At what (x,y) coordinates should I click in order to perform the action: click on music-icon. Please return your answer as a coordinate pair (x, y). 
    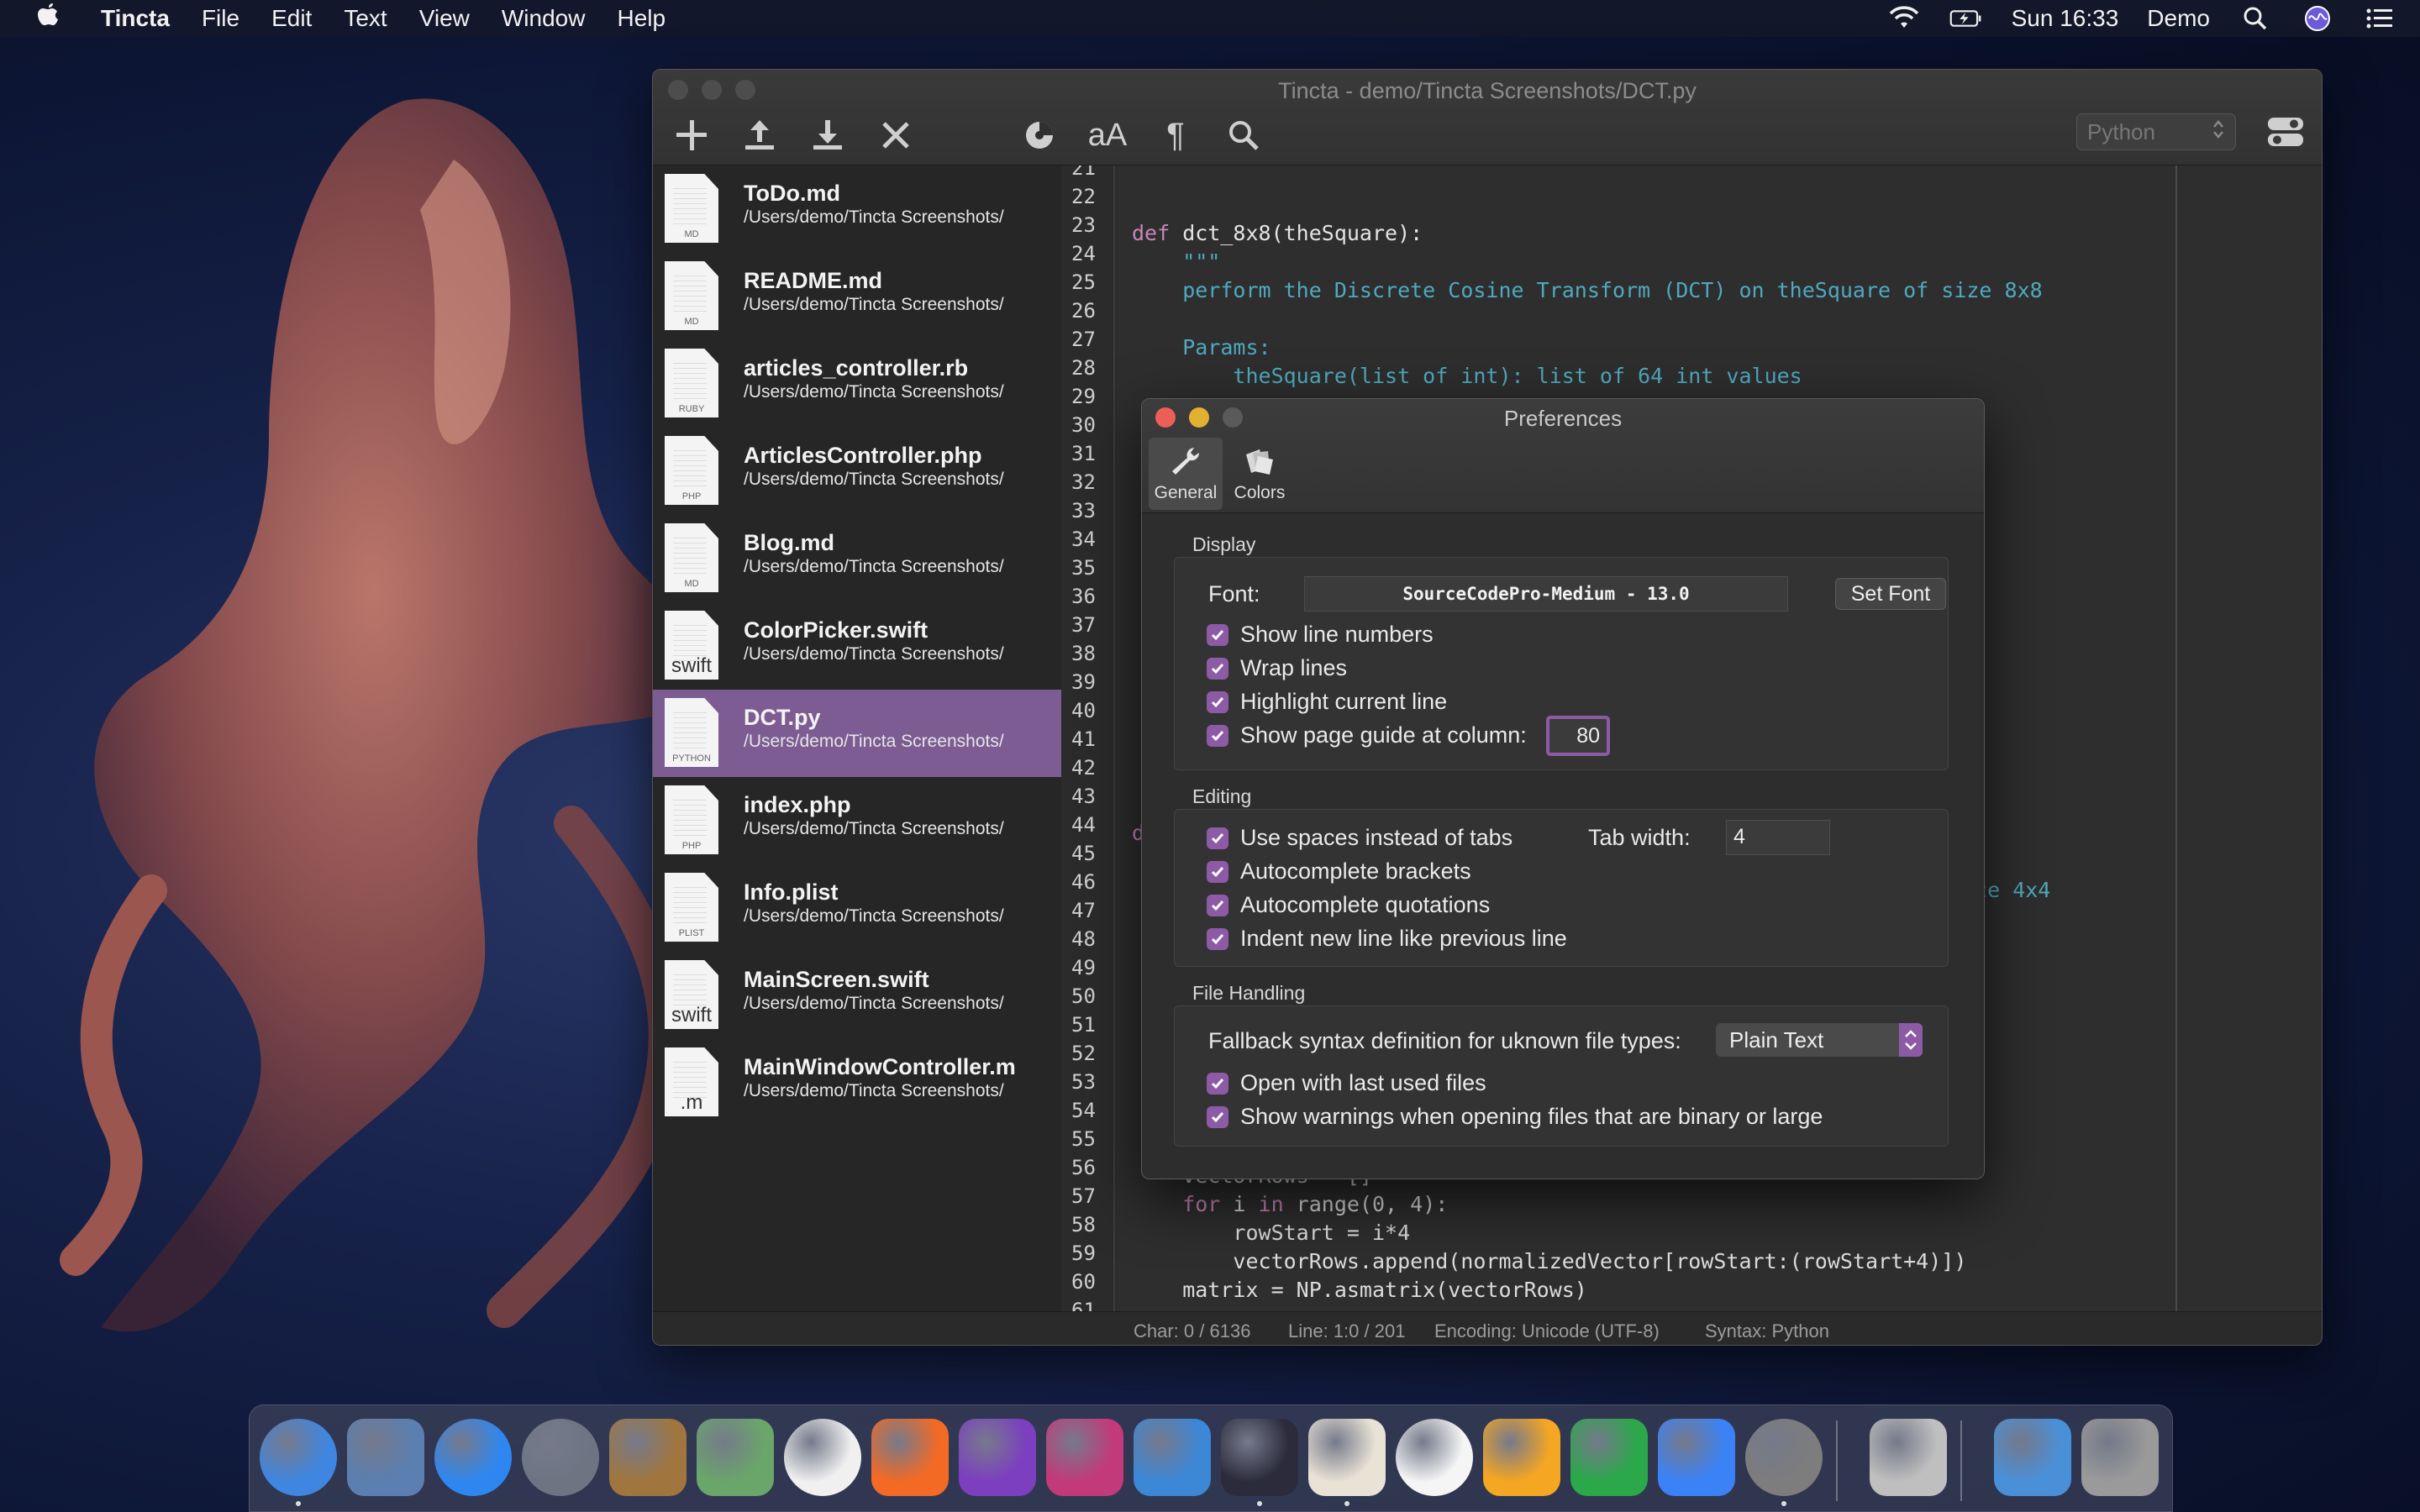
    Looking at the image, I should click on (1435, 1457).